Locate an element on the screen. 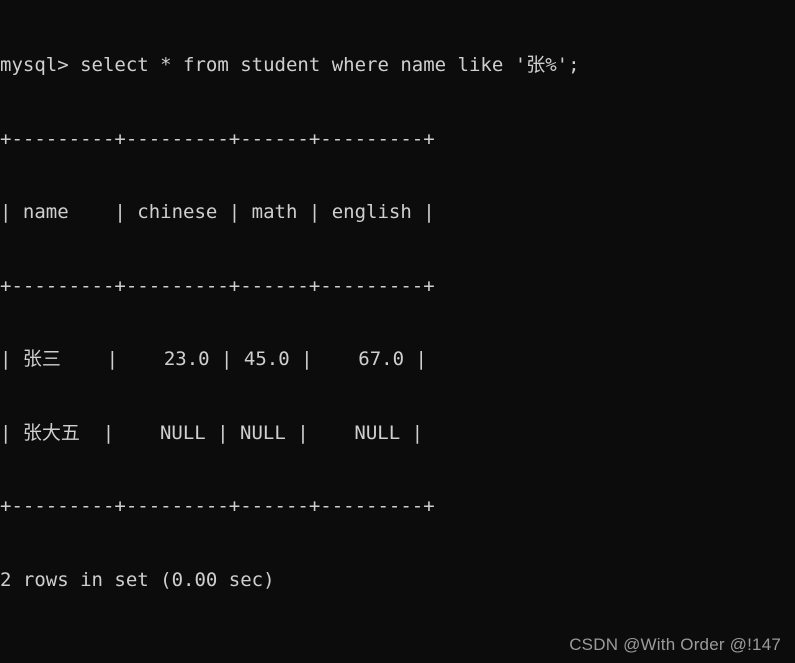 This screenshot has height=663, width=795. terminal-line-status: 2 rows in set (0.00 sec) is located at coordinates (137, 579).